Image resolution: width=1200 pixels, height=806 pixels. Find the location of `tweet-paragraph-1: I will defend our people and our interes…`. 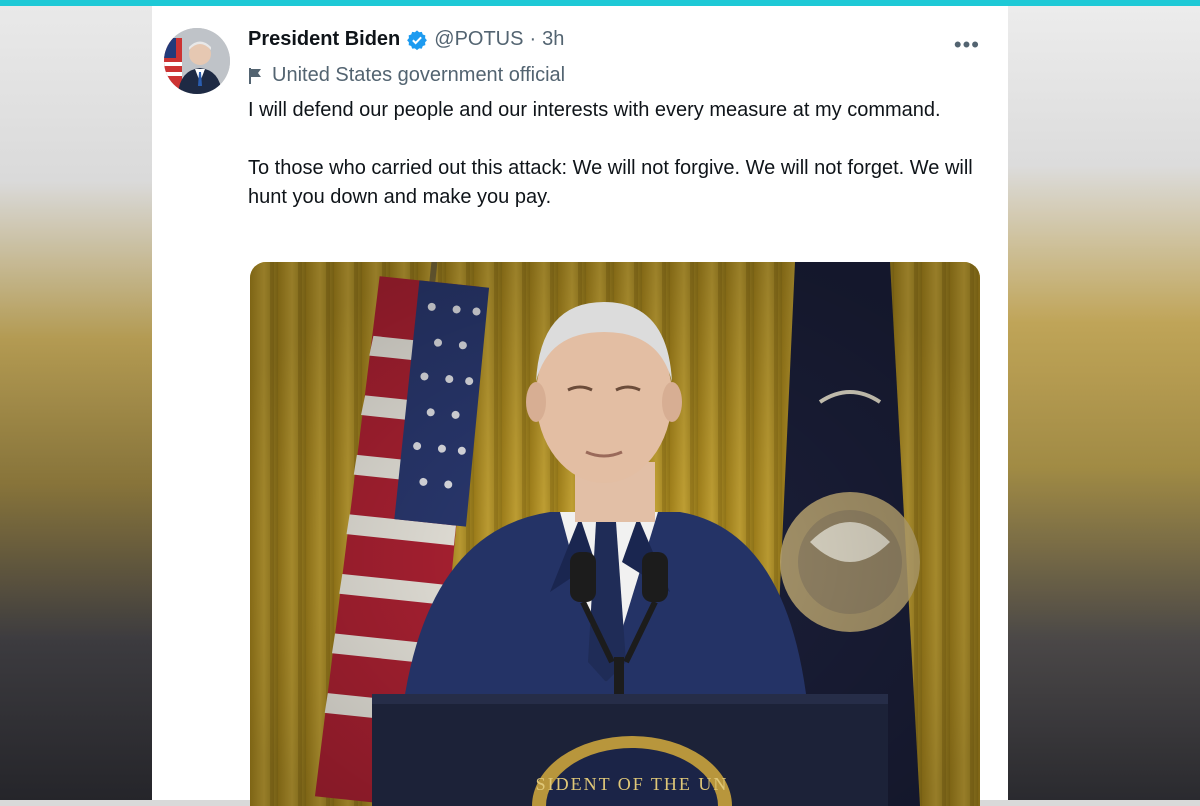

tweet-paragraph-1: I will defend our people and our interes… is located at coordinates (594, 110).